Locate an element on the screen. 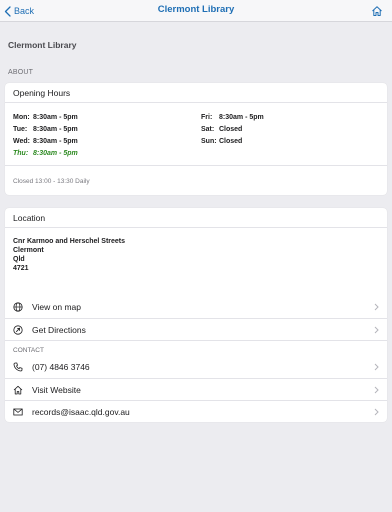 The image size is (392, 512). address-line: 4721 is located at coordinates (21, 268).